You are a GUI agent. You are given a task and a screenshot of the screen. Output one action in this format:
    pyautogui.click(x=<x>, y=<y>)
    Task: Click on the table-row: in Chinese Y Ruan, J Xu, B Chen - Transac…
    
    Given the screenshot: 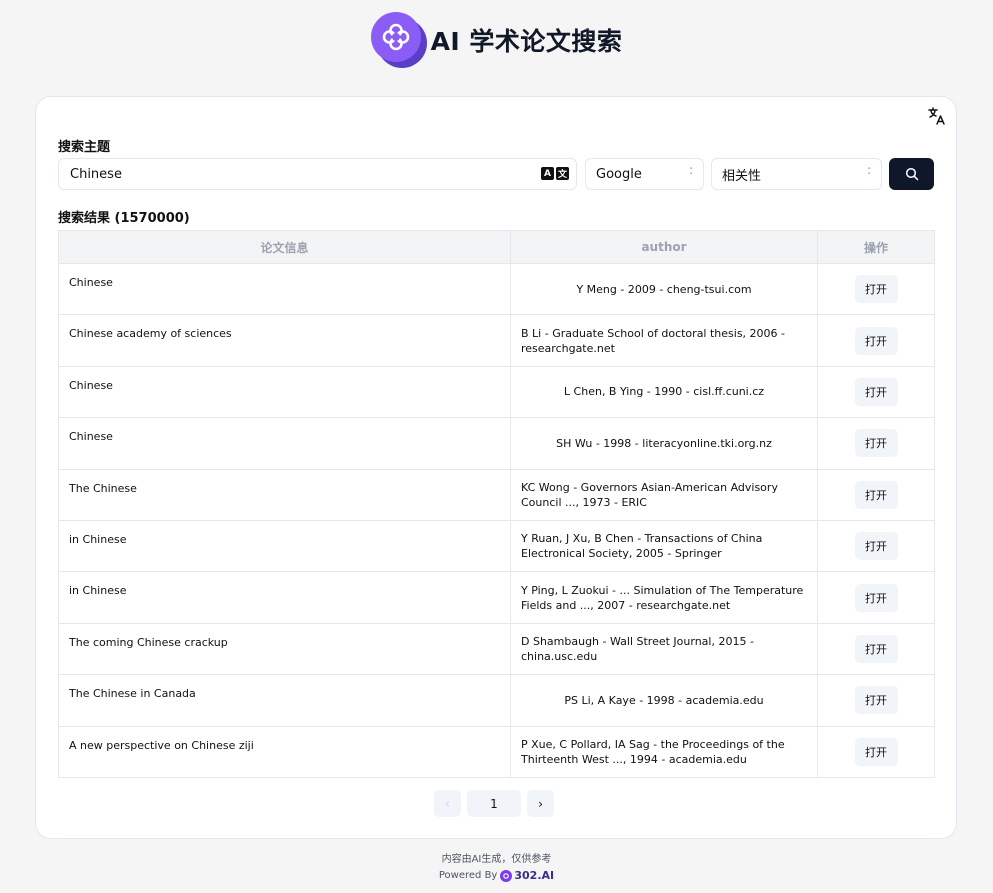 What is the action you would take?
    pyautogui.click(x=496, y=546)
    